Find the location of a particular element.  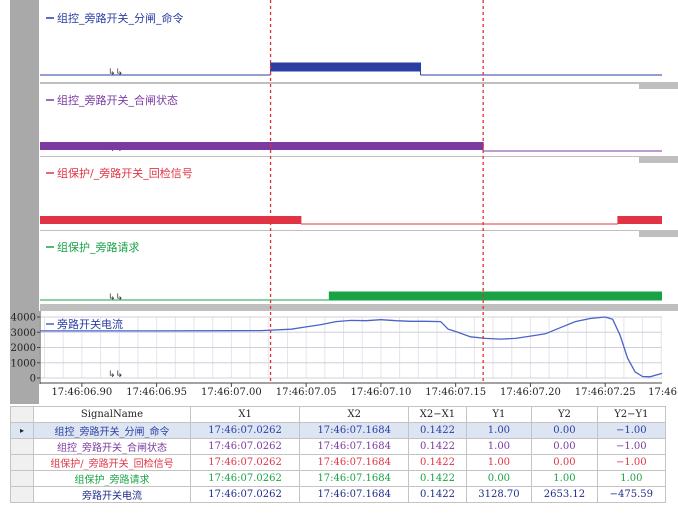

column-header: X1 is located at coordinates (245, 414).